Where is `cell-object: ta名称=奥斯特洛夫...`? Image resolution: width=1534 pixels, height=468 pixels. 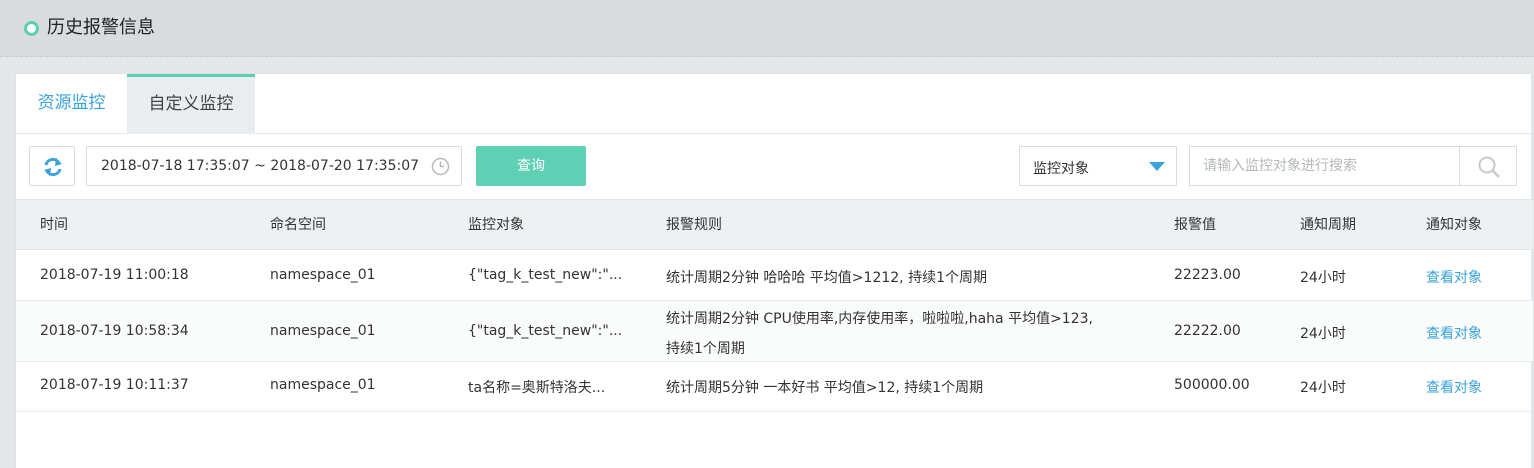 cell-object: ta名称=奥斯特洛夫... is located at coordinates (537, 388).